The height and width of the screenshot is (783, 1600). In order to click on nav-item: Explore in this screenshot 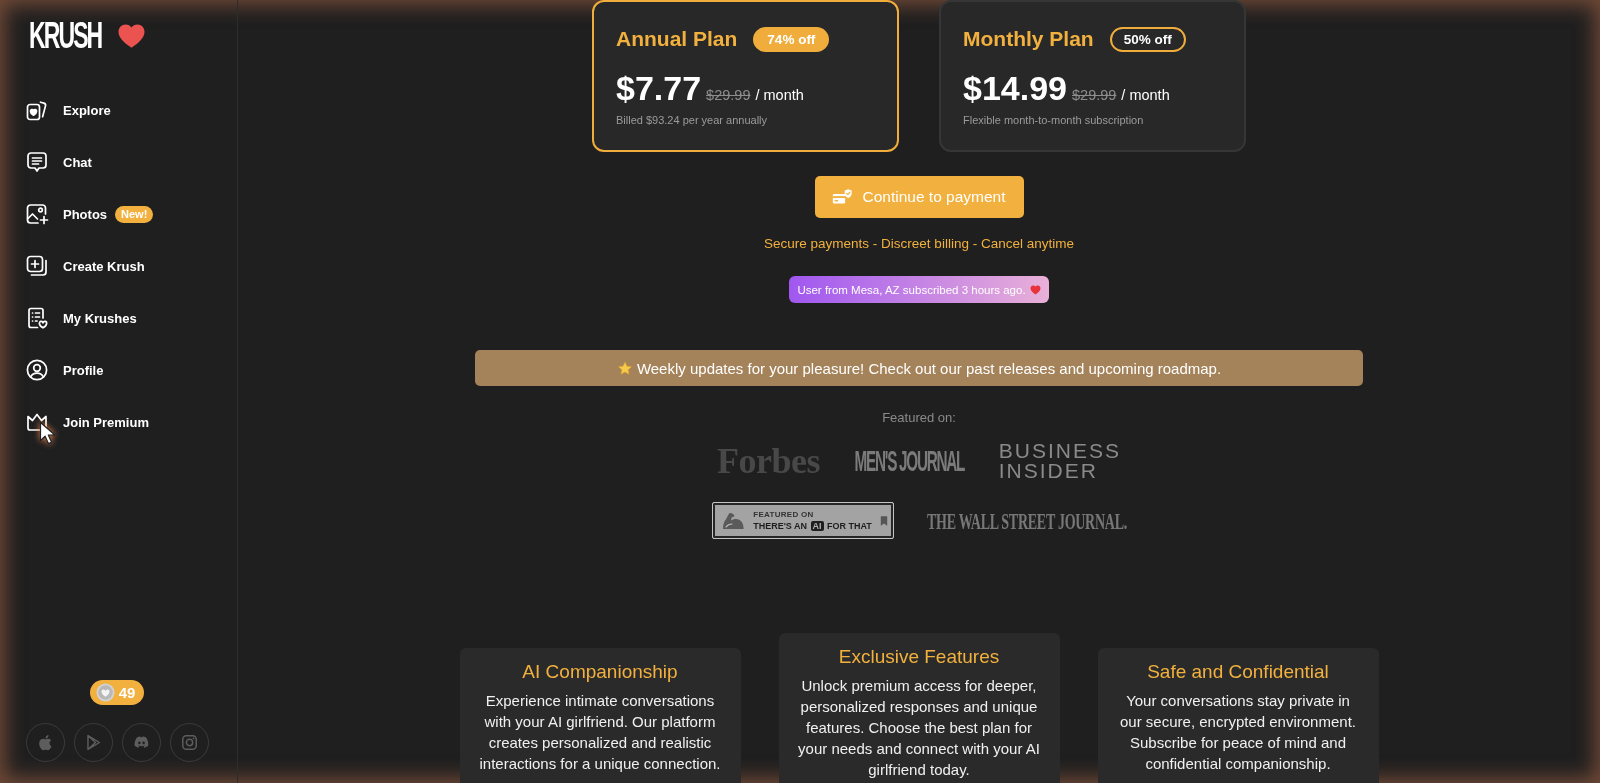, I will do `click(120, 110)`.